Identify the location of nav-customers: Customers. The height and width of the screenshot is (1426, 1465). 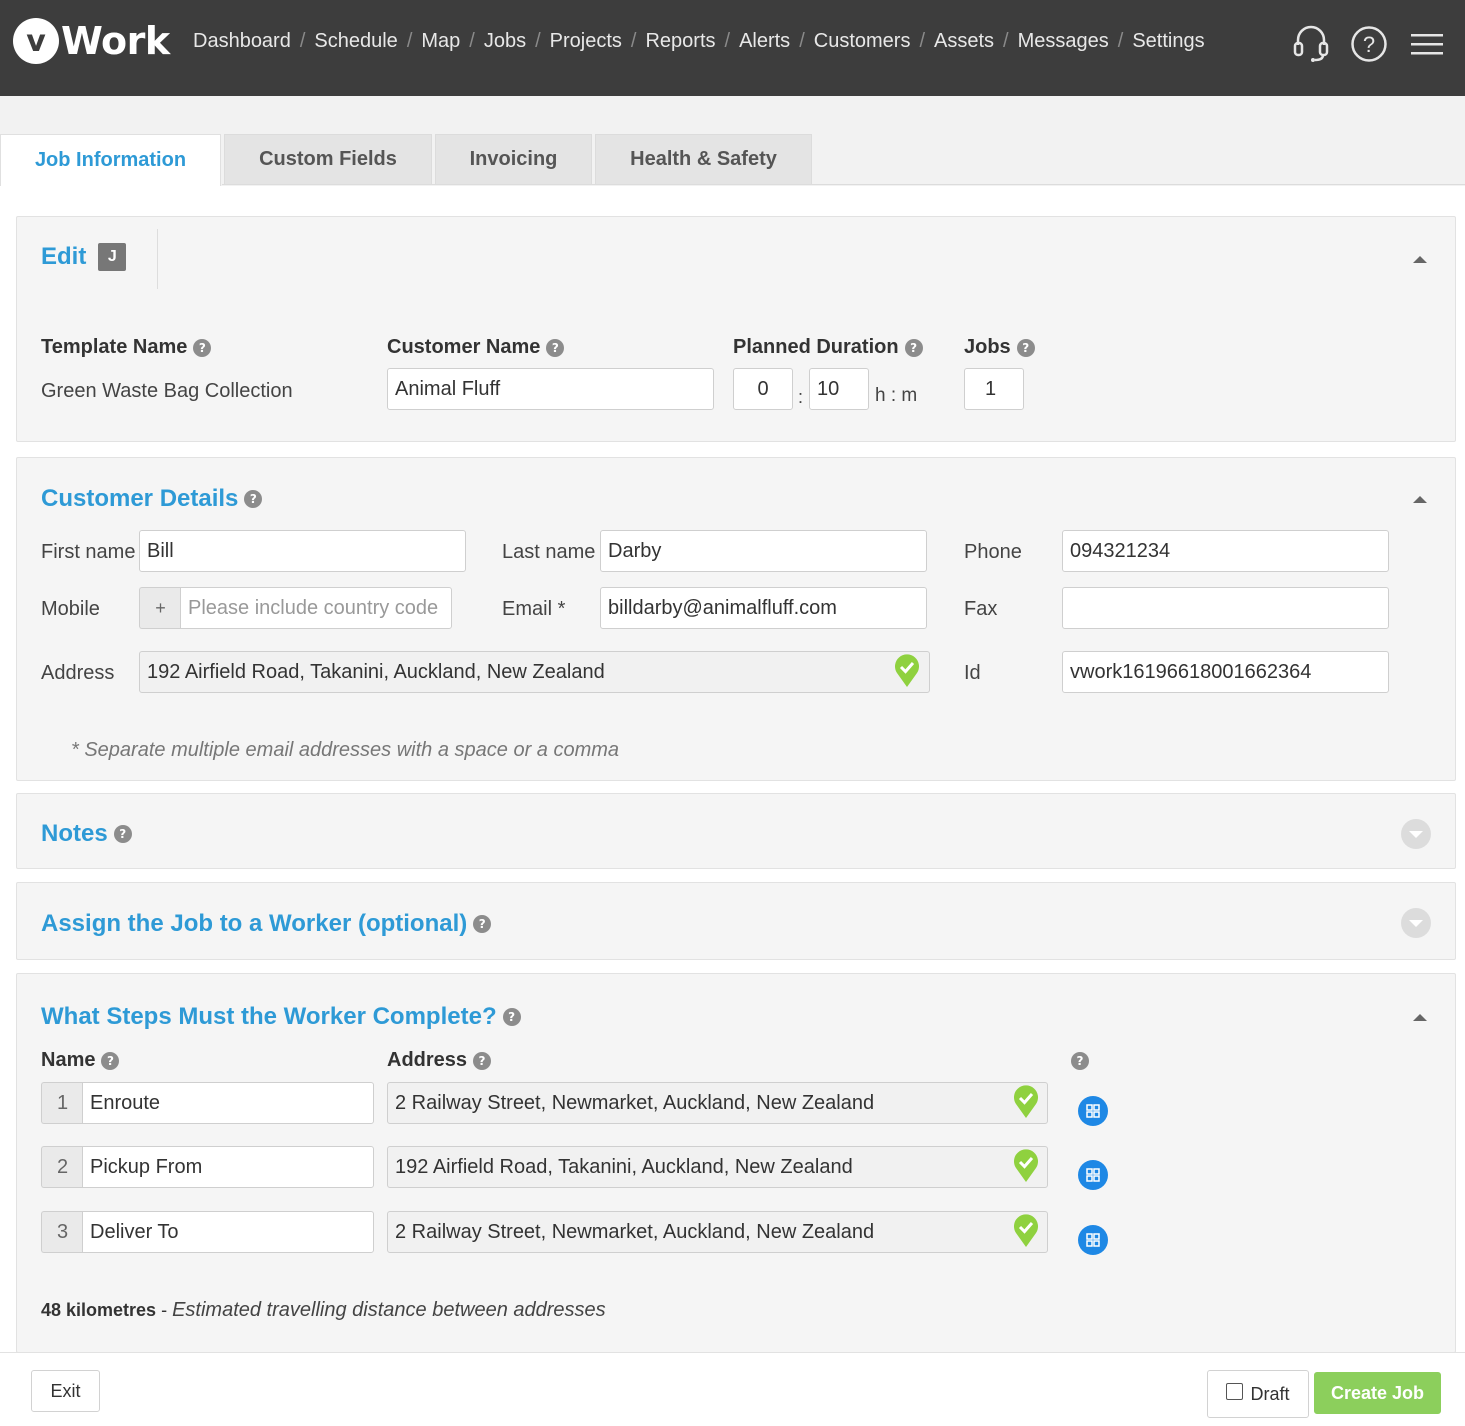
(862, 41).